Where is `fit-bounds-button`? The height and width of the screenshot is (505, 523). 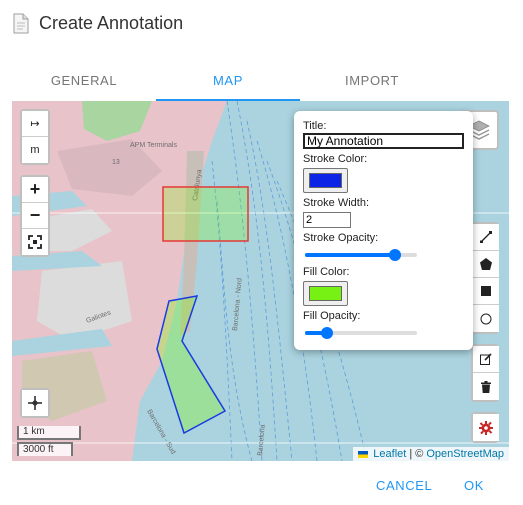 fit-bounds-button is located at coordinates (35, 242).